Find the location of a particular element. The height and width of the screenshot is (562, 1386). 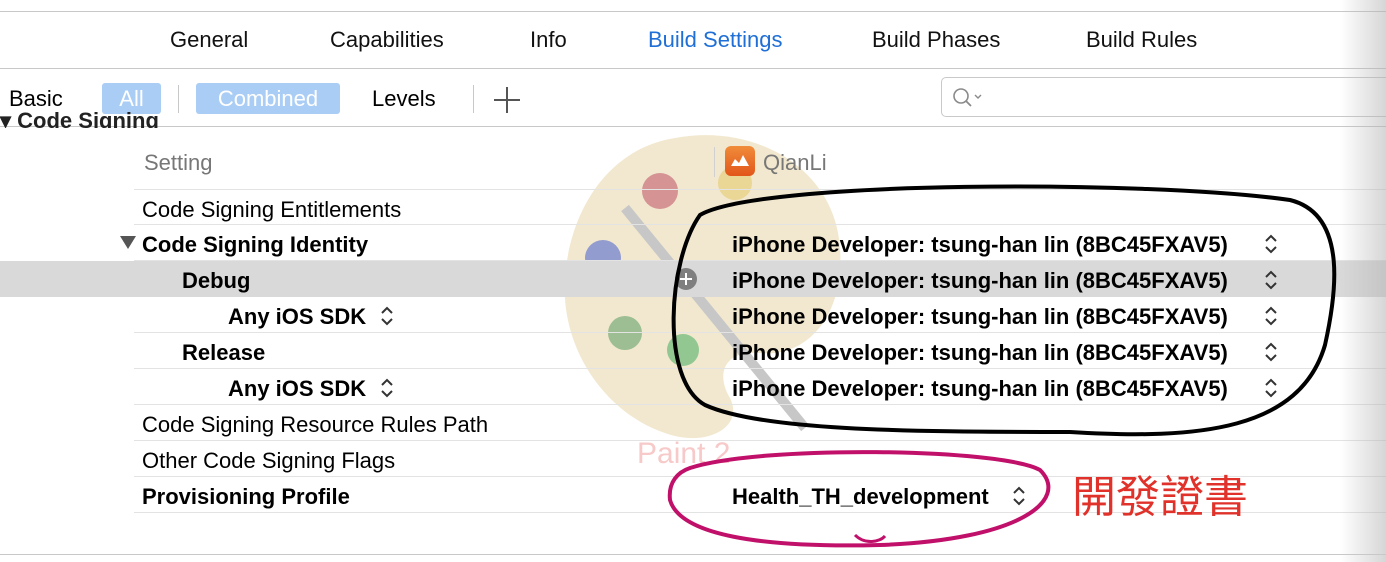

window-edge-shadow is located at coordinates (1363, 281).